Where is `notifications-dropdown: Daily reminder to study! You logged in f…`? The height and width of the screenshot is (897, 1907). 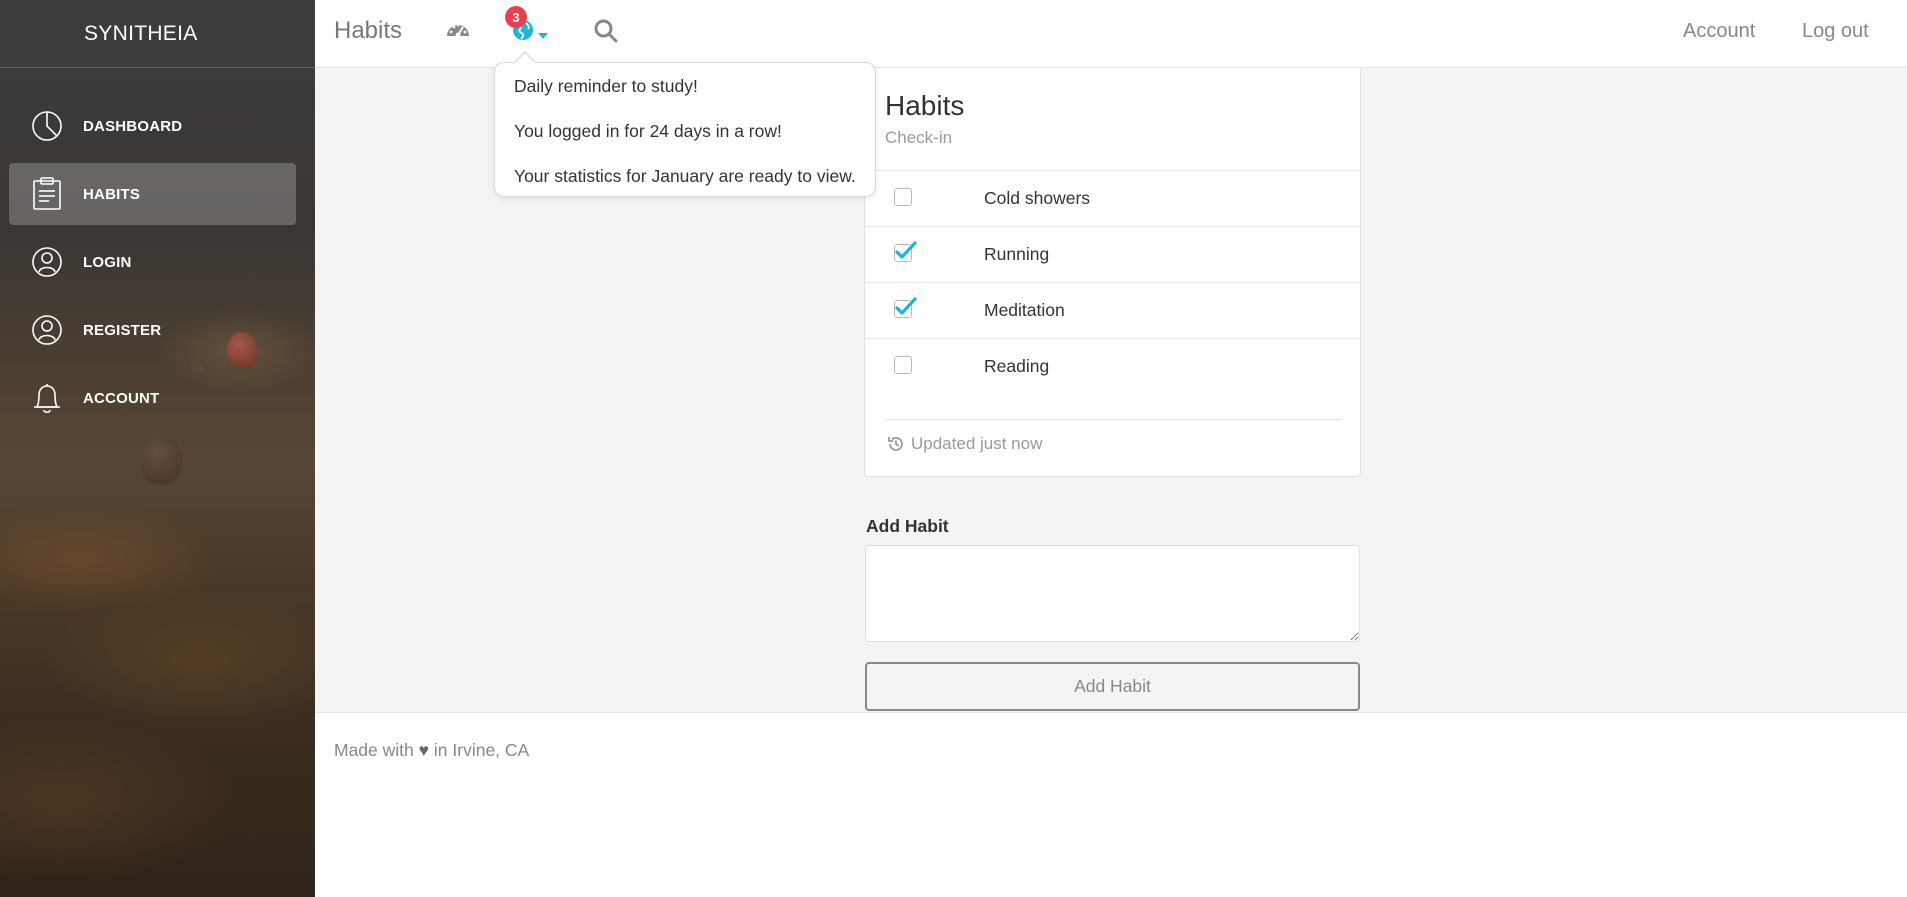 notifications-dropdown: Daily reminder to study! You logged in f… is located at coordinates (685, 124).